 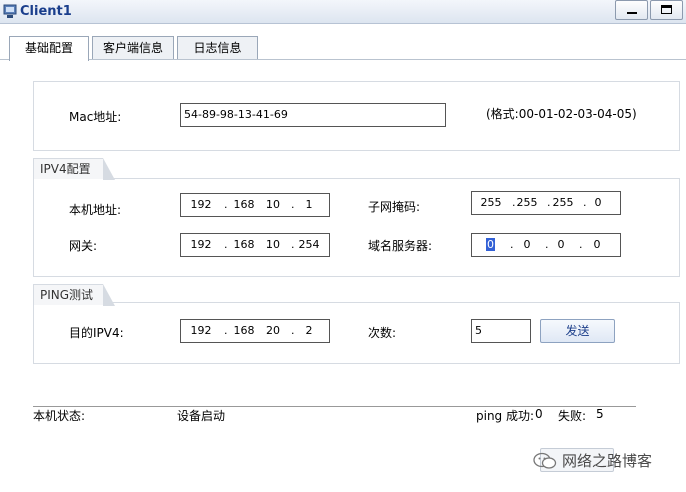 I want to click on ip-octet: 254, so click(x=309, y=244).